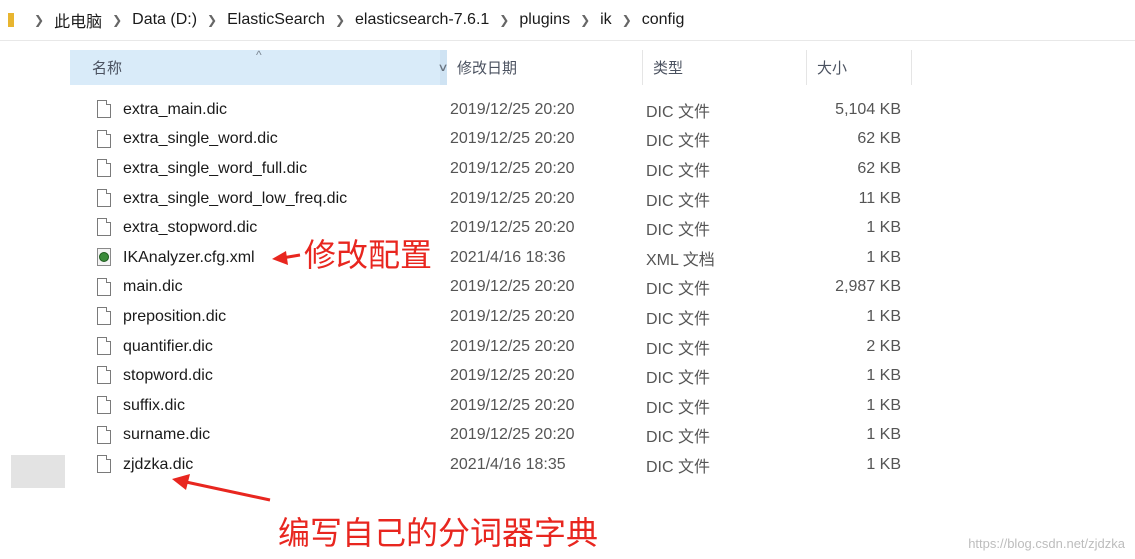 This screenshot has width=1135, height=559. Describe the element at coordinates (868, 287) in the screenshot. I see `file-size: 2,987 KB` at that location.